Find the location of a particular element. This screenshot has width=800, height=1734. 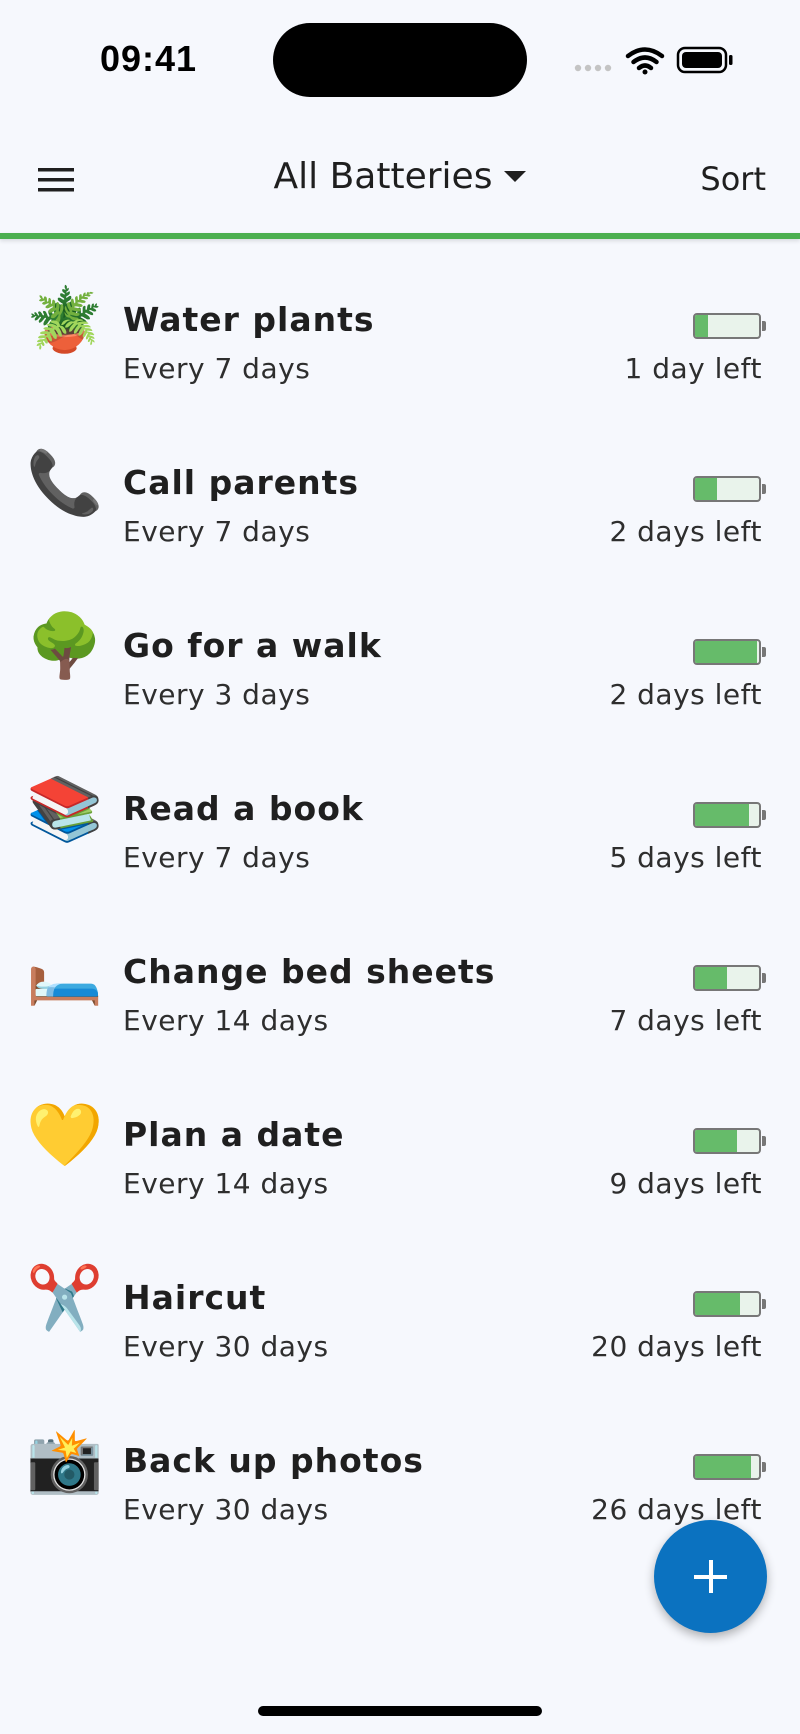

status-icons is located at coordinates (657, 60).